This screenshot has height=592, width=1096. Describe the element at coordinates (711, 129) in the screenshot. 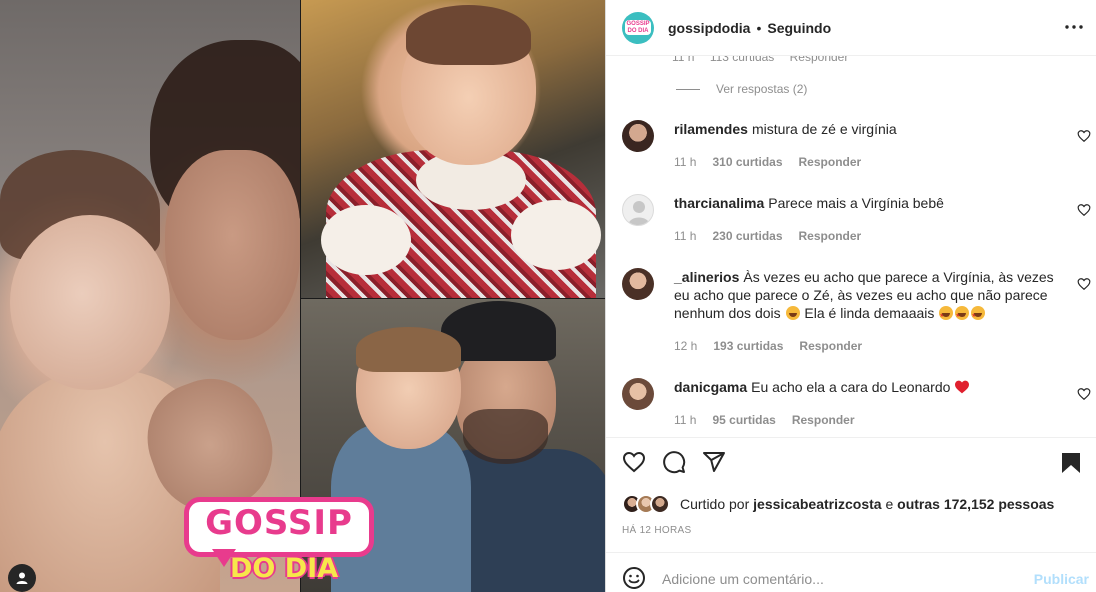

I see `comment-username: rilamendes` at that location.